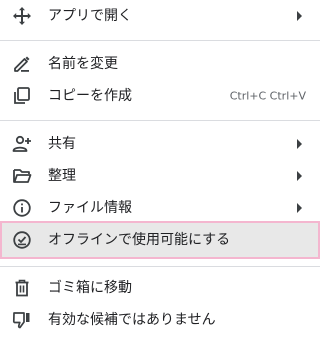 Image resolution: width=320 pixels, height=344 pixels. Describe the element at coordinates (22, 16) in the screenshot. I see `move-arrows-icon` at that location.